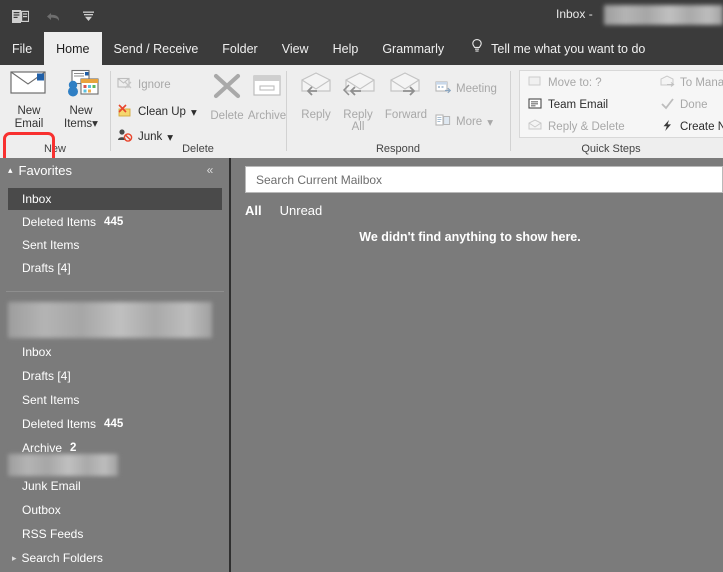 Image resolution: width=723 pixels, height=572 pixels. What do you see at coordinates (156, 48) in the screenshot?
I see `tab-send-receive: Send / Receive` at bounding box center [156, 48].